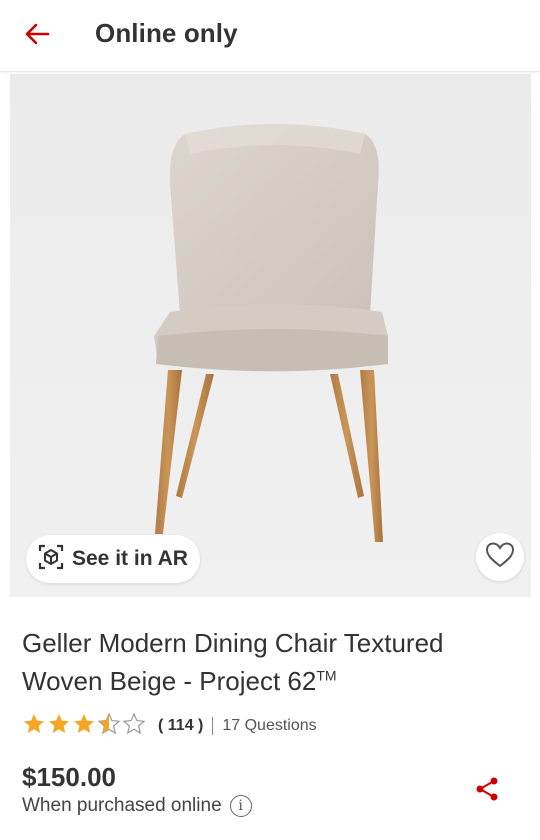 Image resolution: width=540 pixels, height=840 pixels. Describe the element at coordinates (51, 559) in the screenshot. I see `ar-cube-icon` at that location.